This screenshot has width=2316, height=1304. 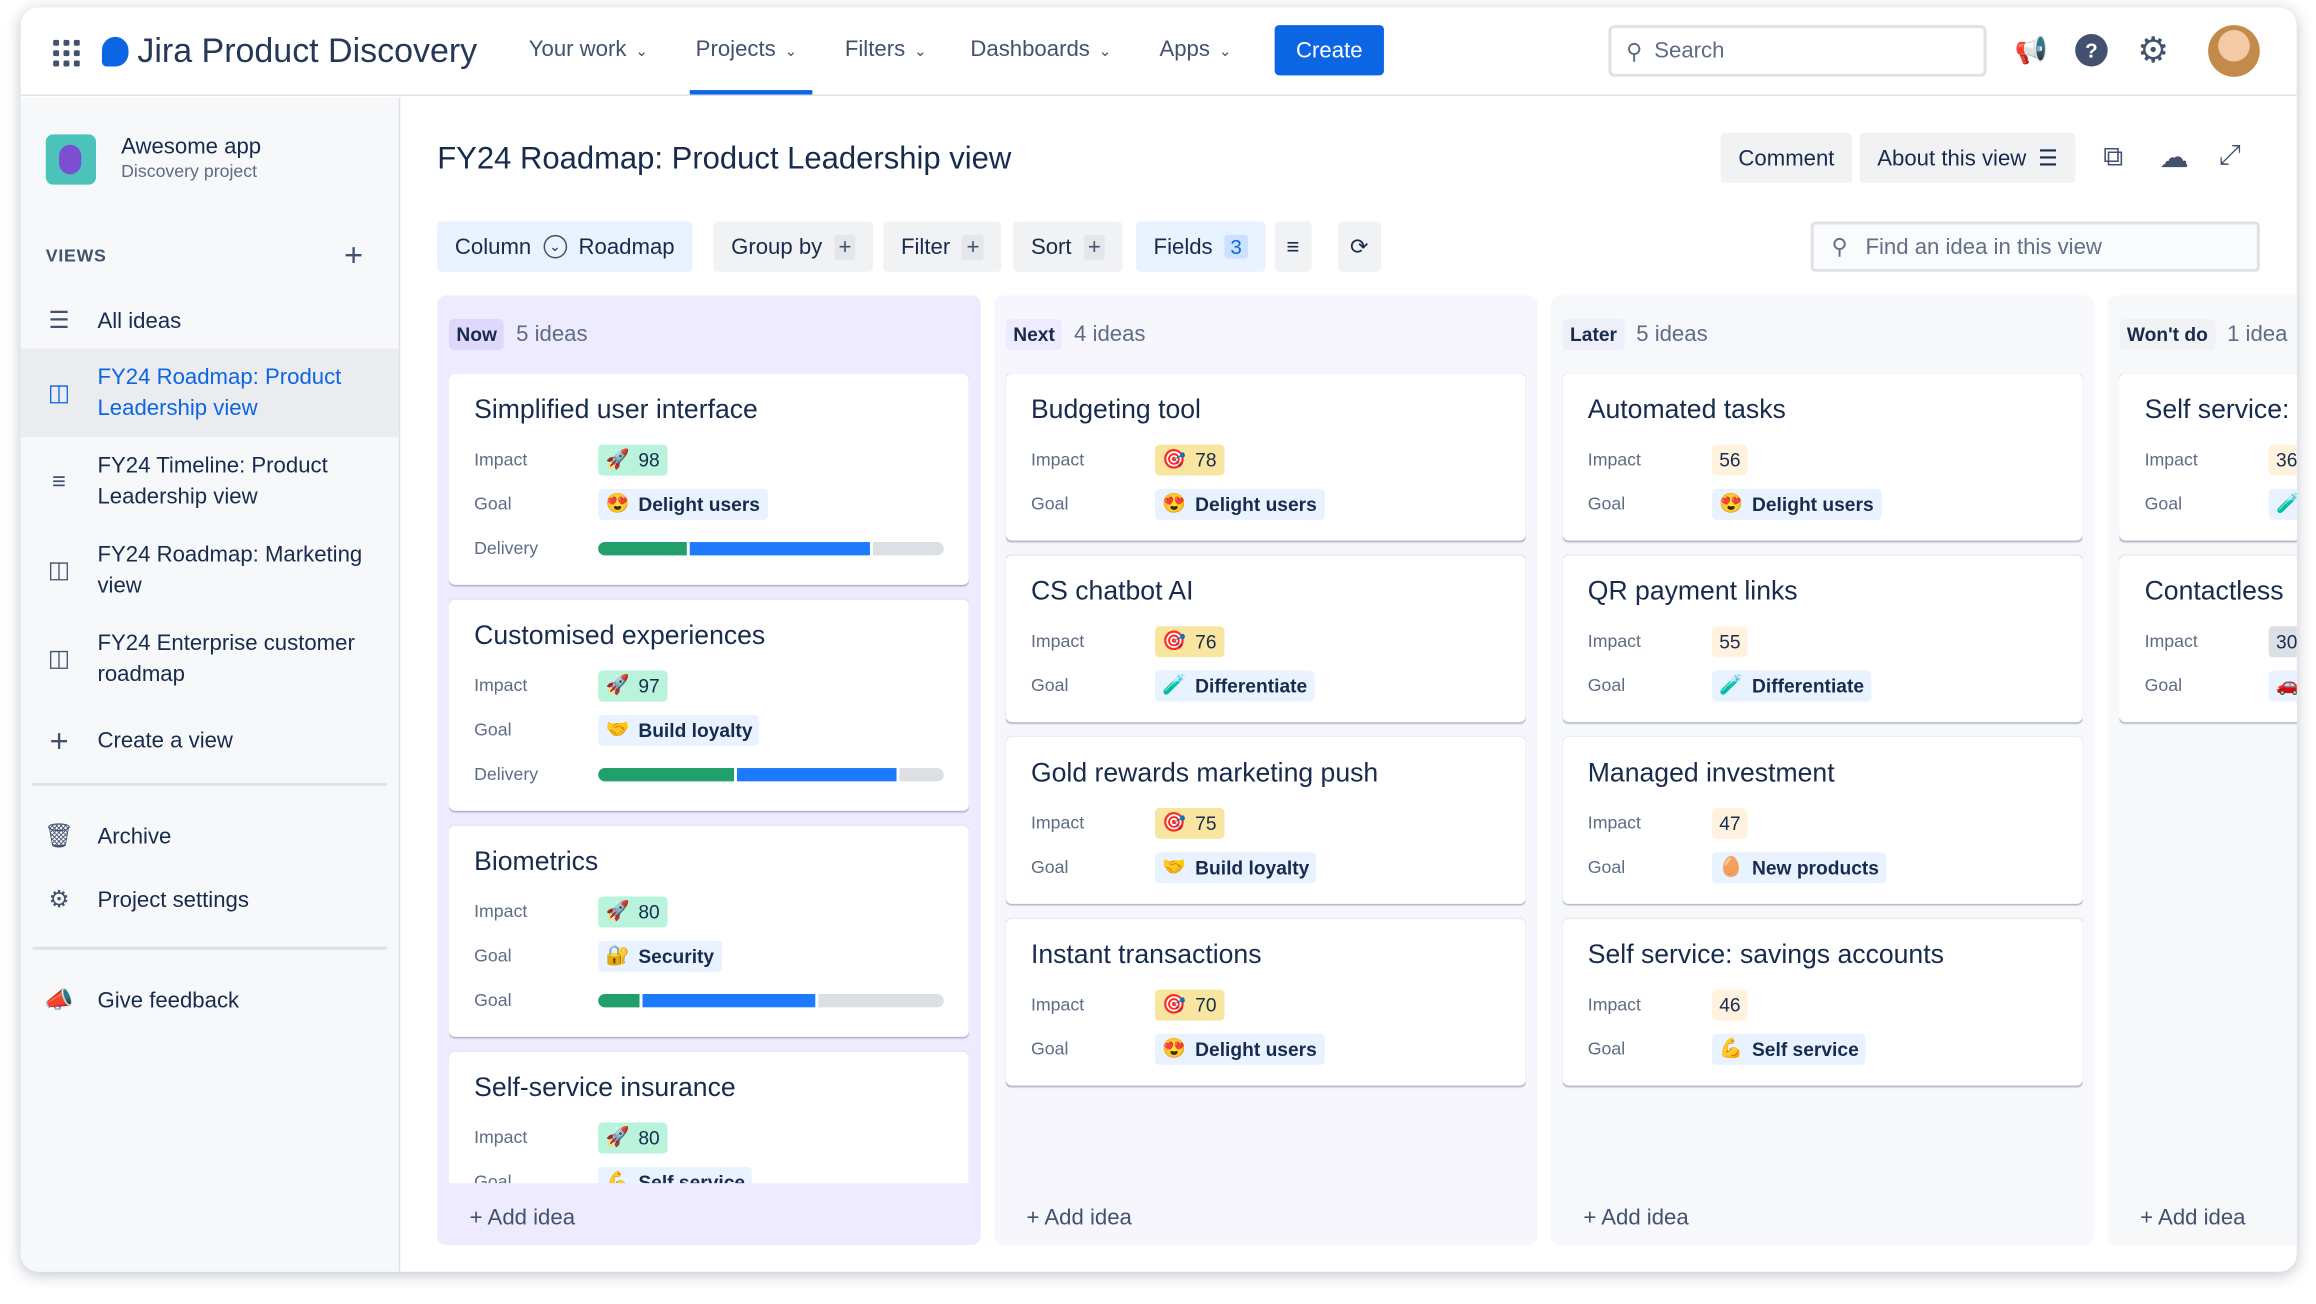 What do you see at coordinates (71, 159) in the screenshot?
I see `project-avatar-icon` at bounding box center [71, 159].